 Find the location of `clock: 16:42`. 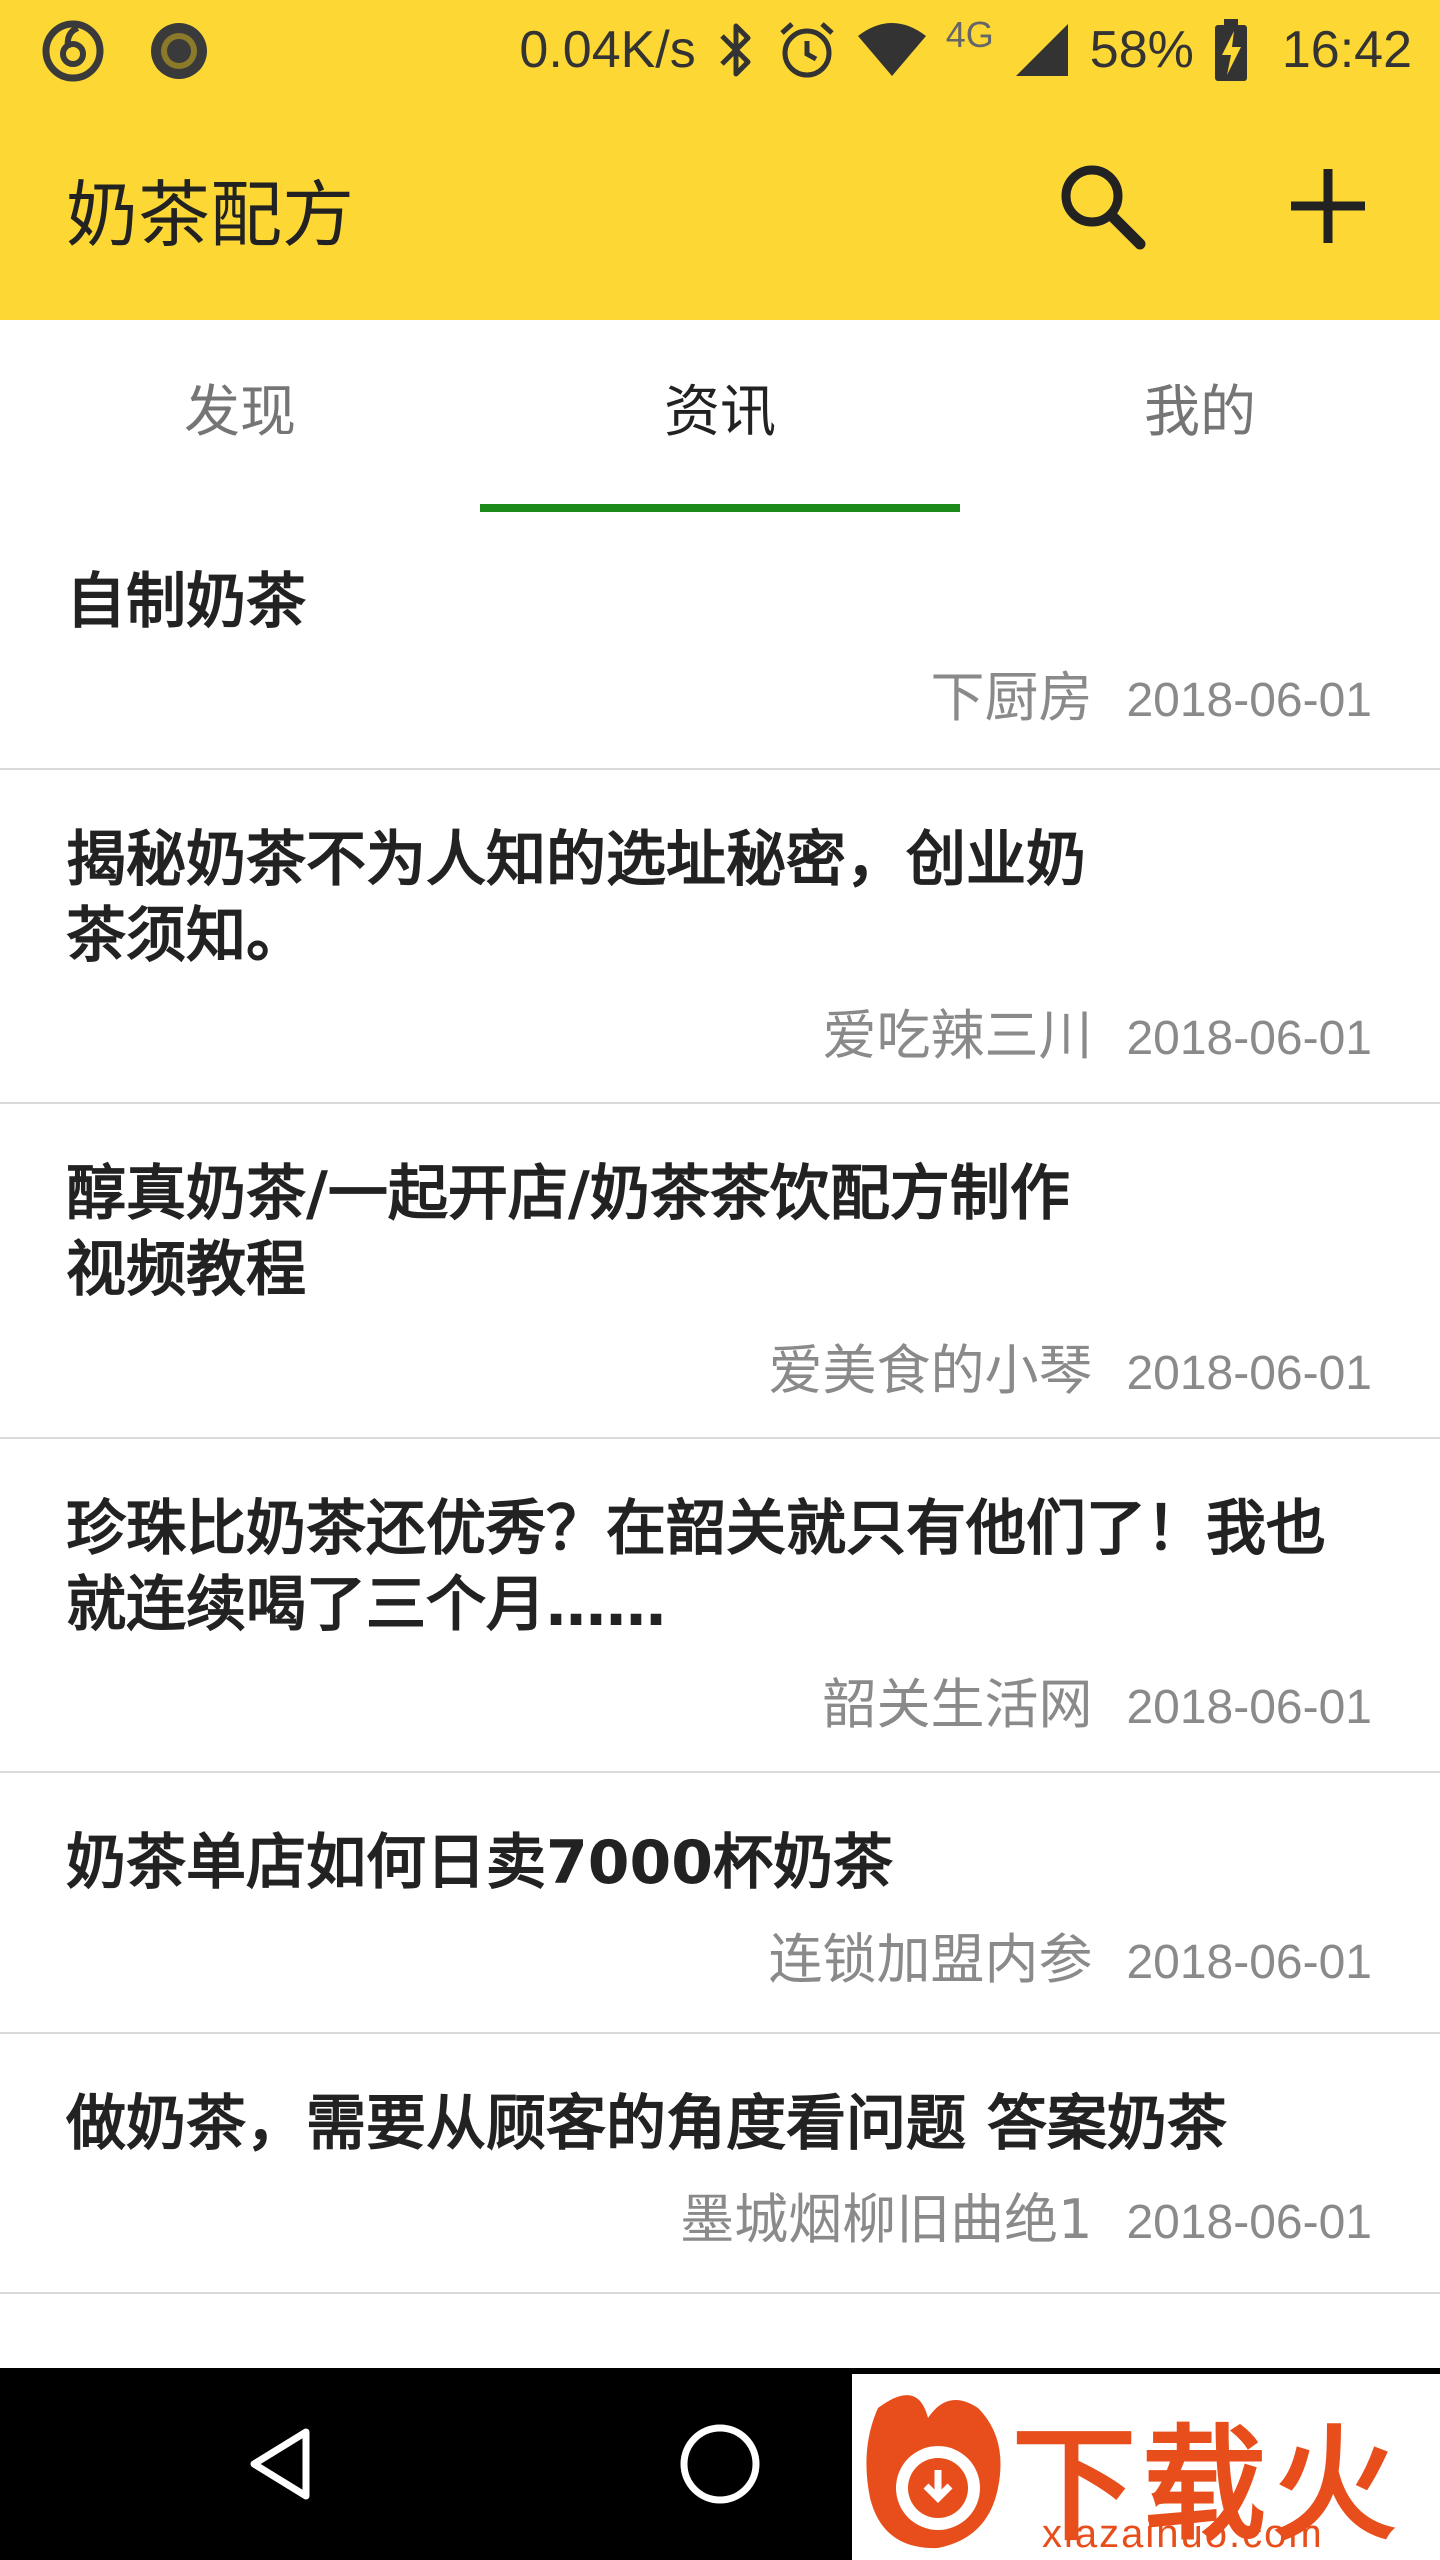

clock: 16:42 is located at coordinates (1346, 50).